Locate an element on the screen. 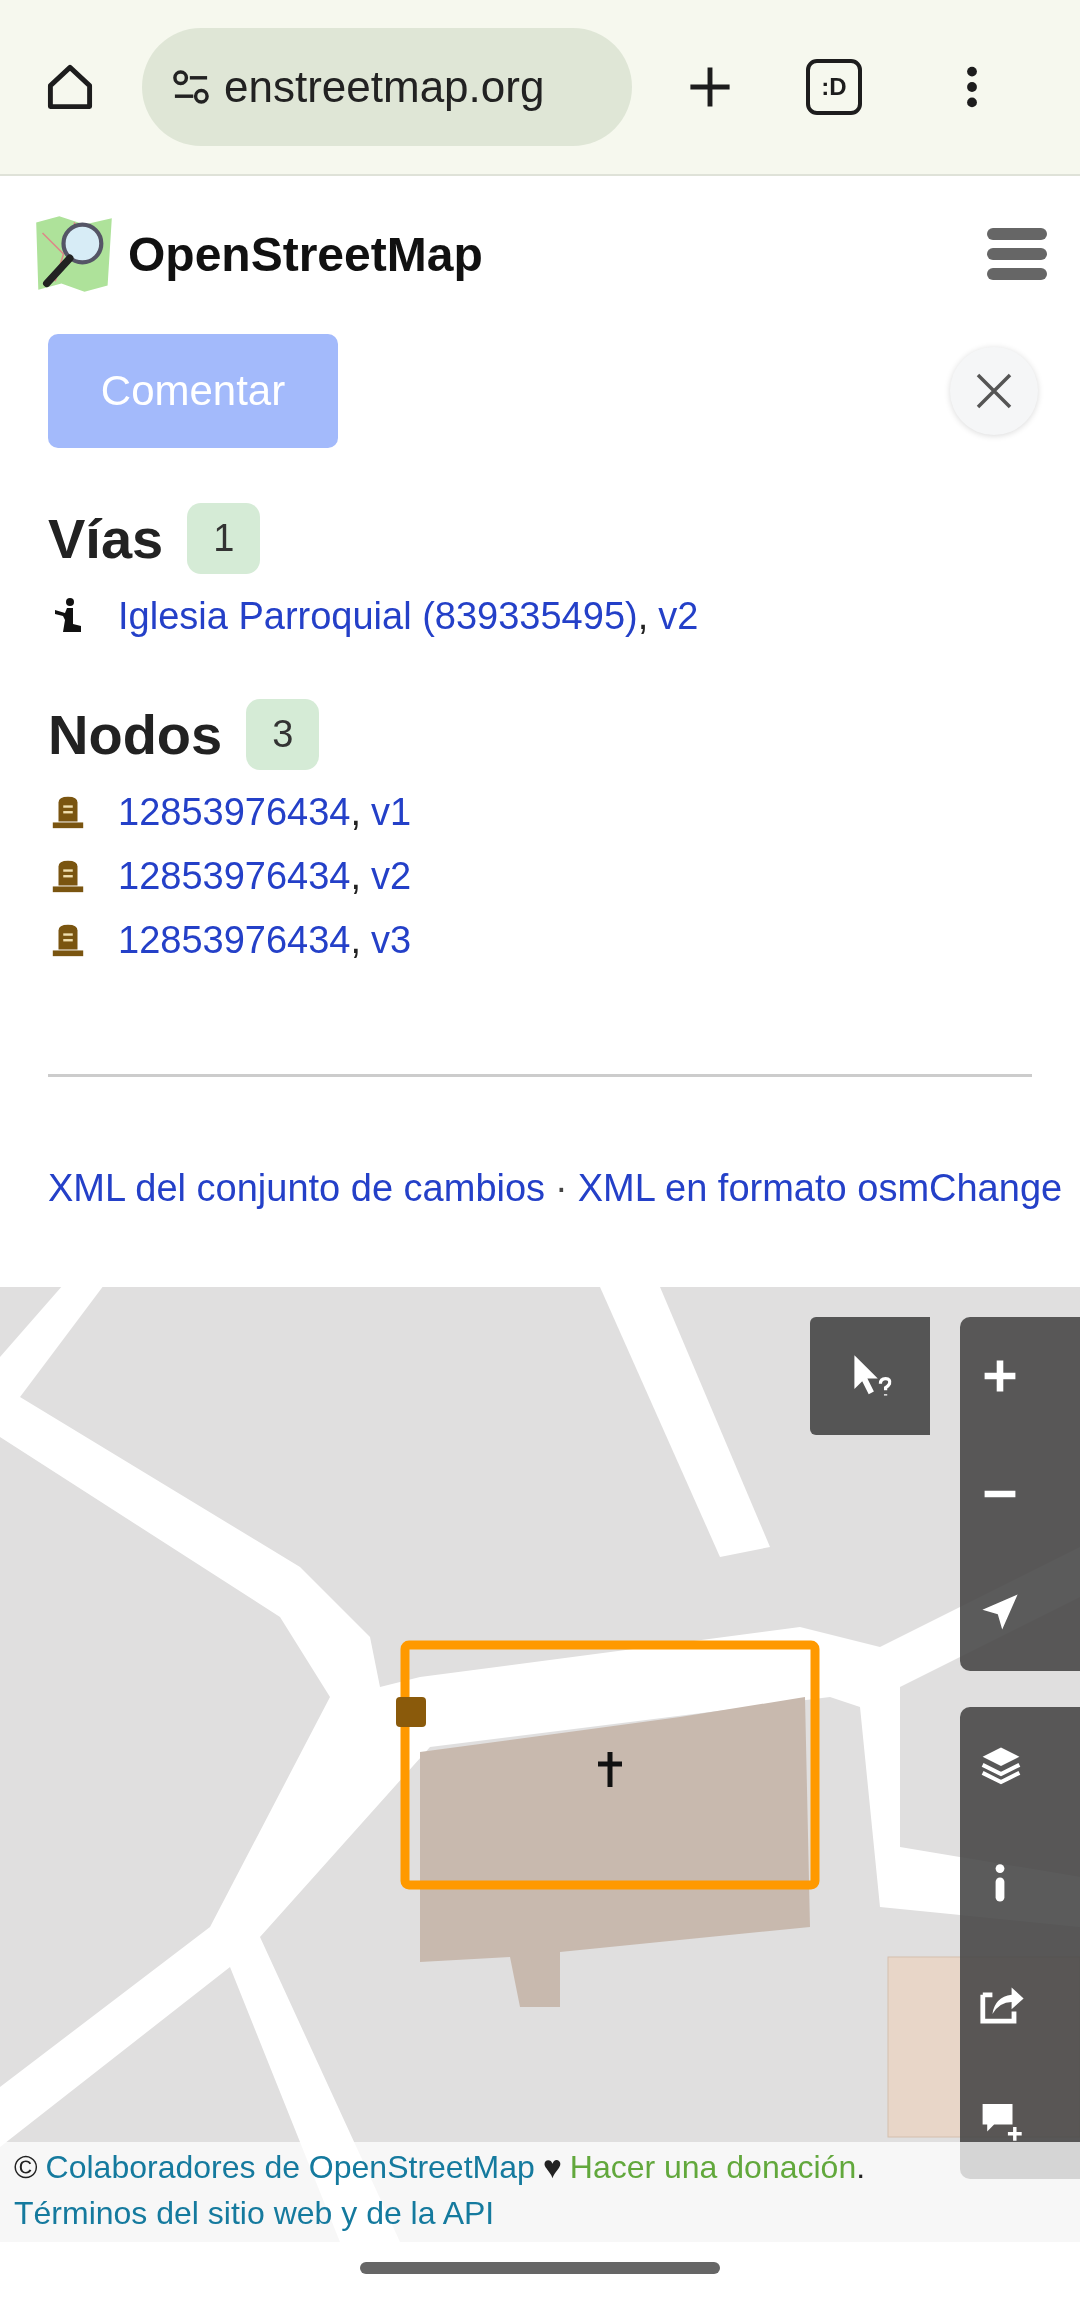  locate-button is located at coordinates (1020, 1612).